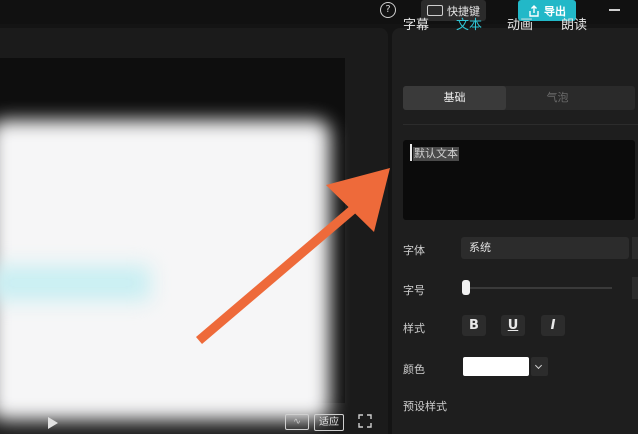 This screenshot has height=434, width=638. I want to click on subtab-basic: 基础, so click(454, 98).